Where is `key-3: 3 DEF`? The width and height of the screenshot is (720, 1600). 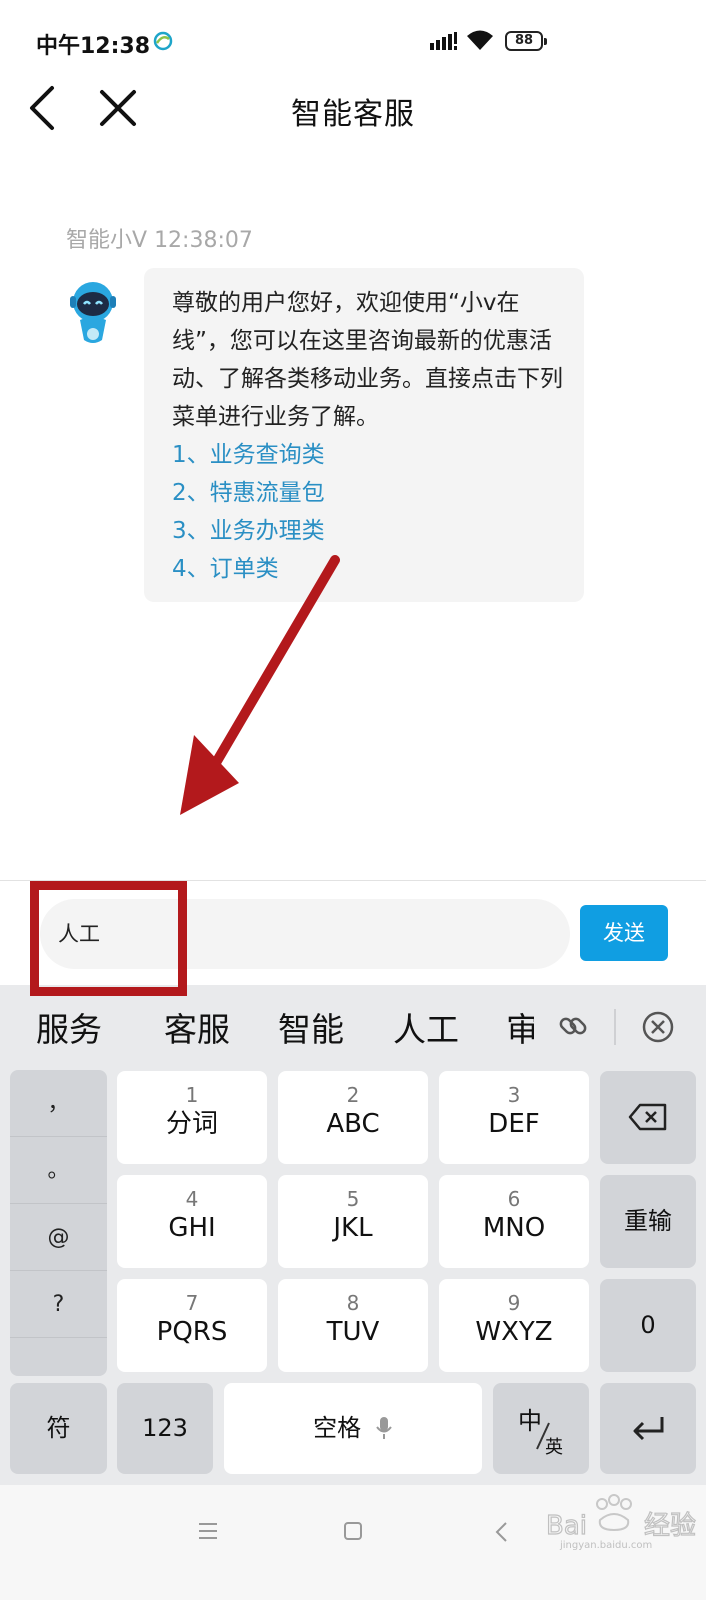 key-3: 3 DEF is located at coordinates (514, 1117).